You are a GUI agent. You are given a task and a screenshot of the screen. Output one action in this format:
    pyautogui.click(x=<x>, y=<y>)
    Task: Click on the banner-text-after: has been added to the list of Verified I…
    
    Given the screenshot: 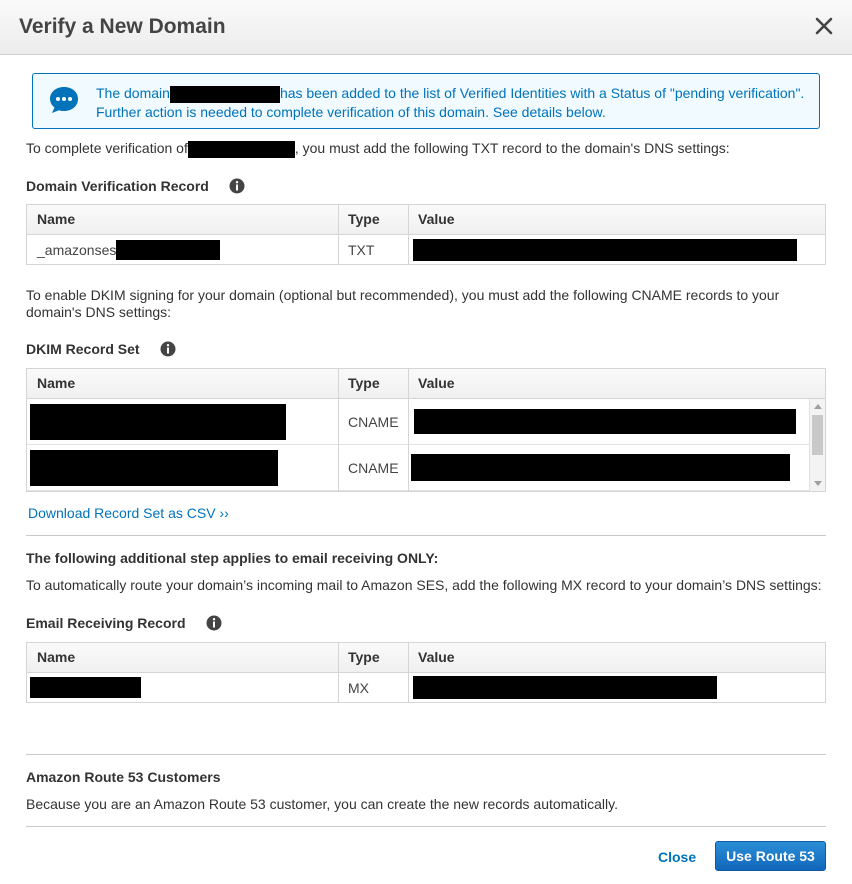 What is the action you would take?
    pyautogui.click(x=542, y=93)
    